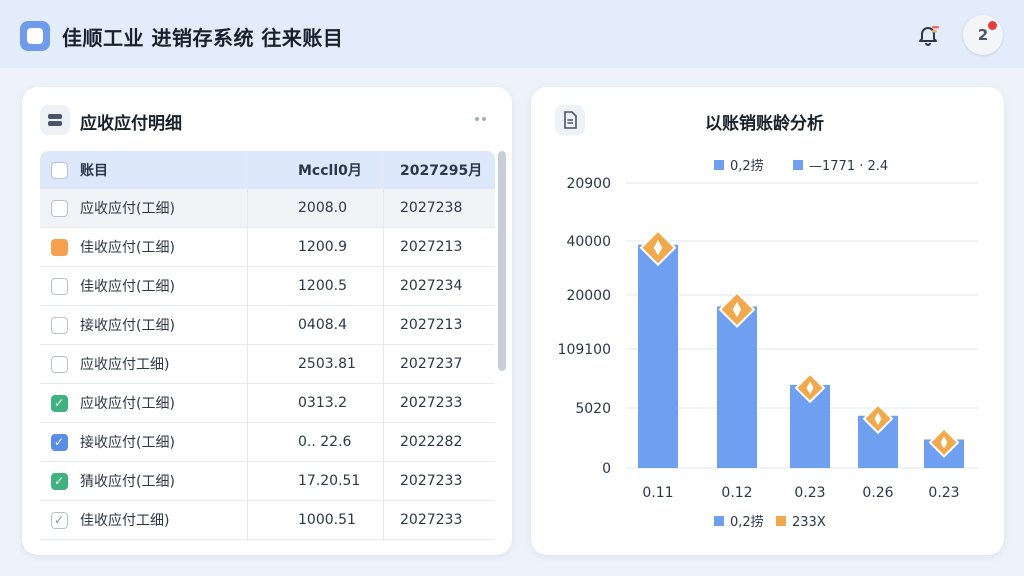 The width and height of the screenshot is (1024, 576). Describe the element at coordinates (267, 481) in the screenshot. I see `table-row: ✓ 猜收应付(工细) 17.20.51 2027233` at that location.